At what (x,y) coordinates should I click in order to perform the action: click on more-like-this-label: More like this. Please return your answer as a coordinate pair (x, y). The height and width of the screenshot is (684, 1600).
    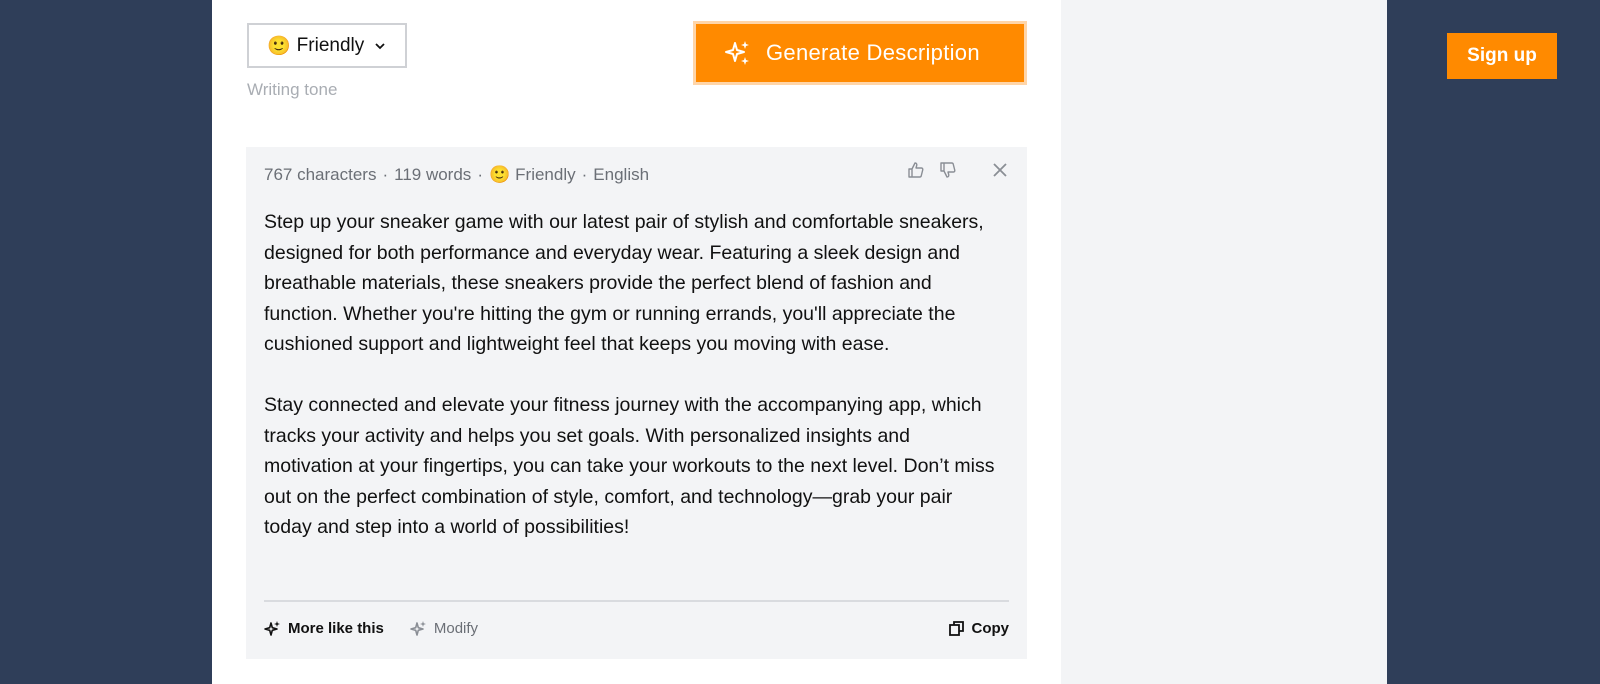
    Looking at the image, I should click on (336, 628).